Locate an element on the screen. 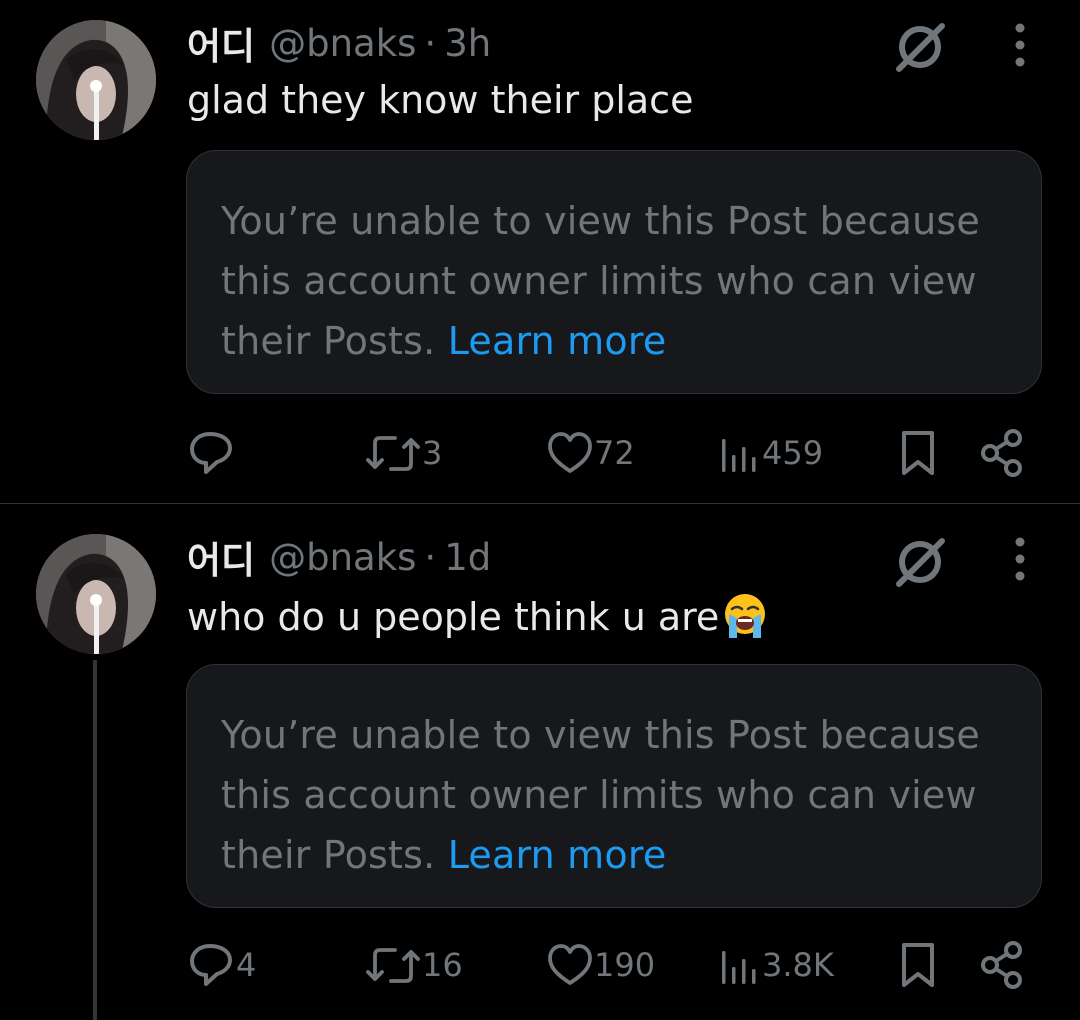 This screenshot has height=1020, width=1080. view-count: 3.8K is located at coordinates (798, 965).